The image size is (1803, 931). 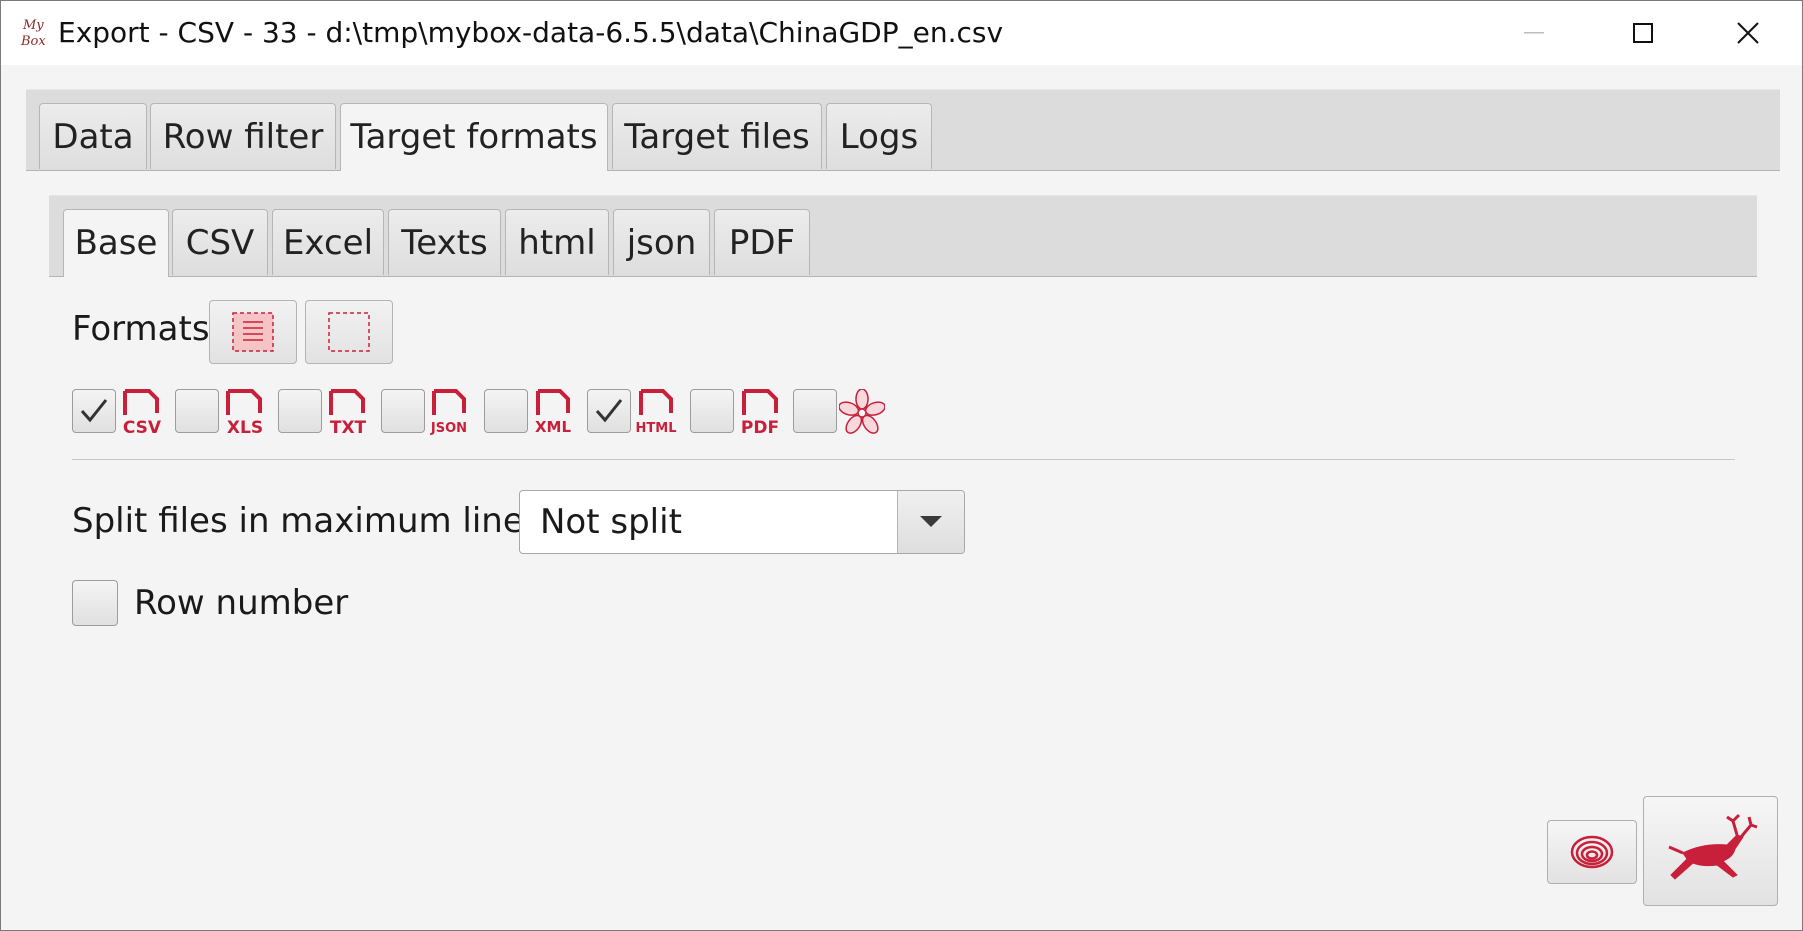 I want to click on svg-text: Box, so click(x=33, y=41).